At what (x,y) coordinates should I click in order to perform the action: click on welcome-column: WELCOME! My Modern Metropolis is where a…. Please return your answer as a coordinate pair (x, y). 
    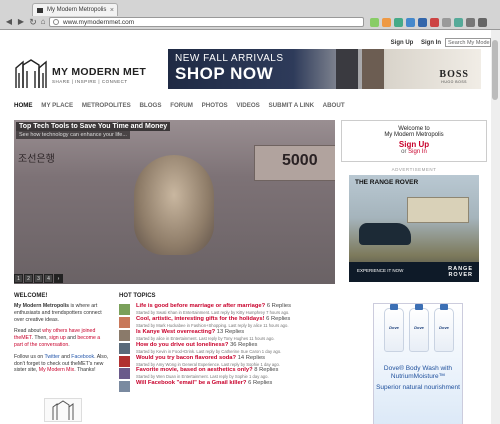
    Looking at the image, I should click on (62, 357).